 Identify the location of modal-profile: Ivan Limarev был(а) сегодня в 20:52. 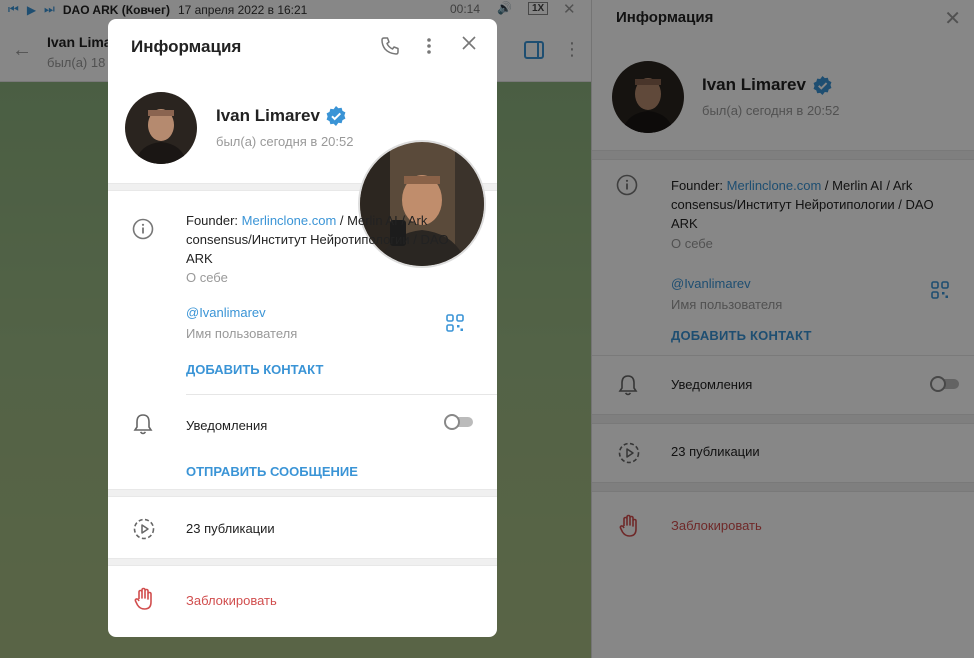
(302, 171).